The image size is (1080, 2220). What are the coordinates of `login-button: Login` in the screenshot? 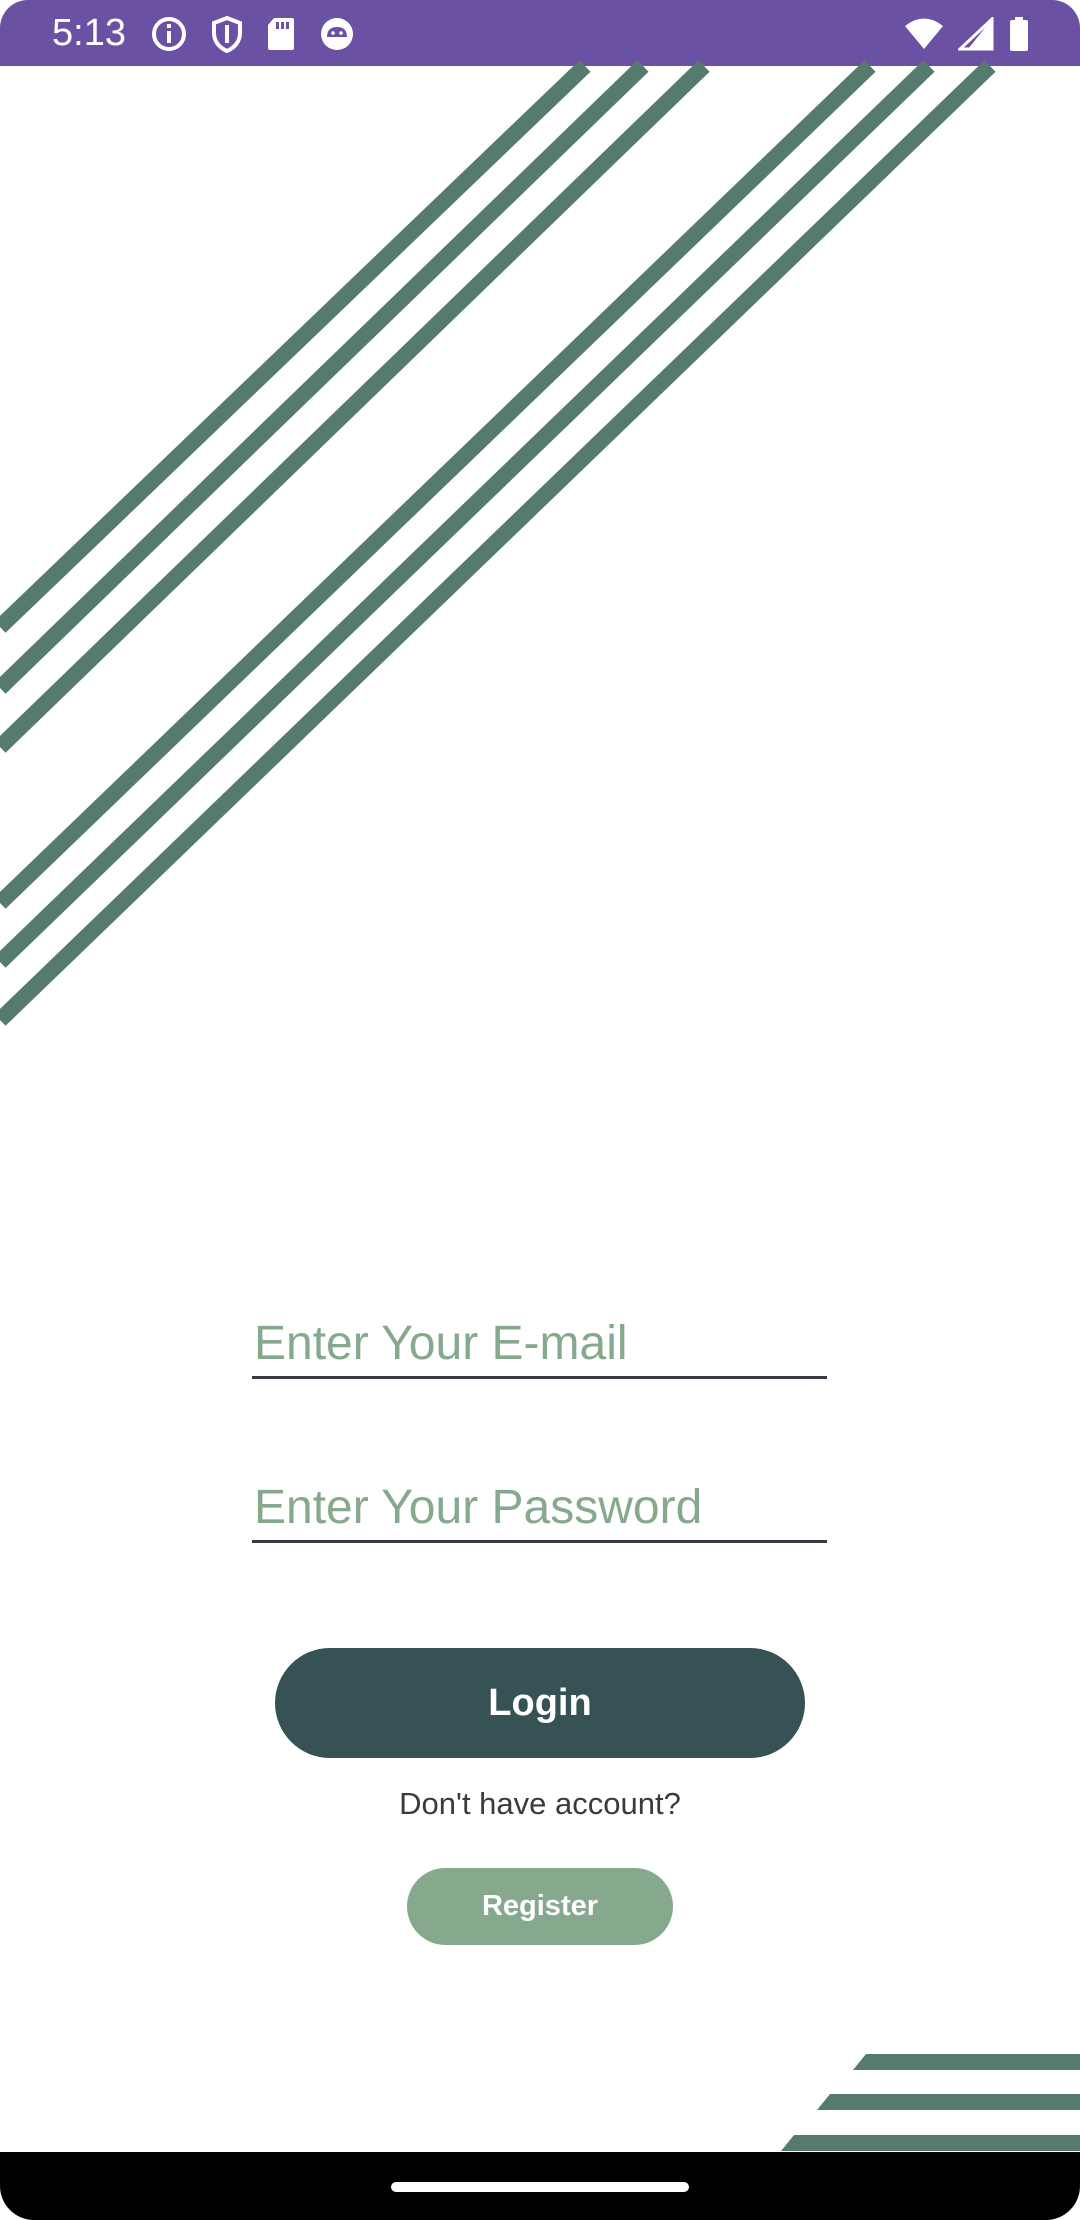 It's located at (540, 1703).